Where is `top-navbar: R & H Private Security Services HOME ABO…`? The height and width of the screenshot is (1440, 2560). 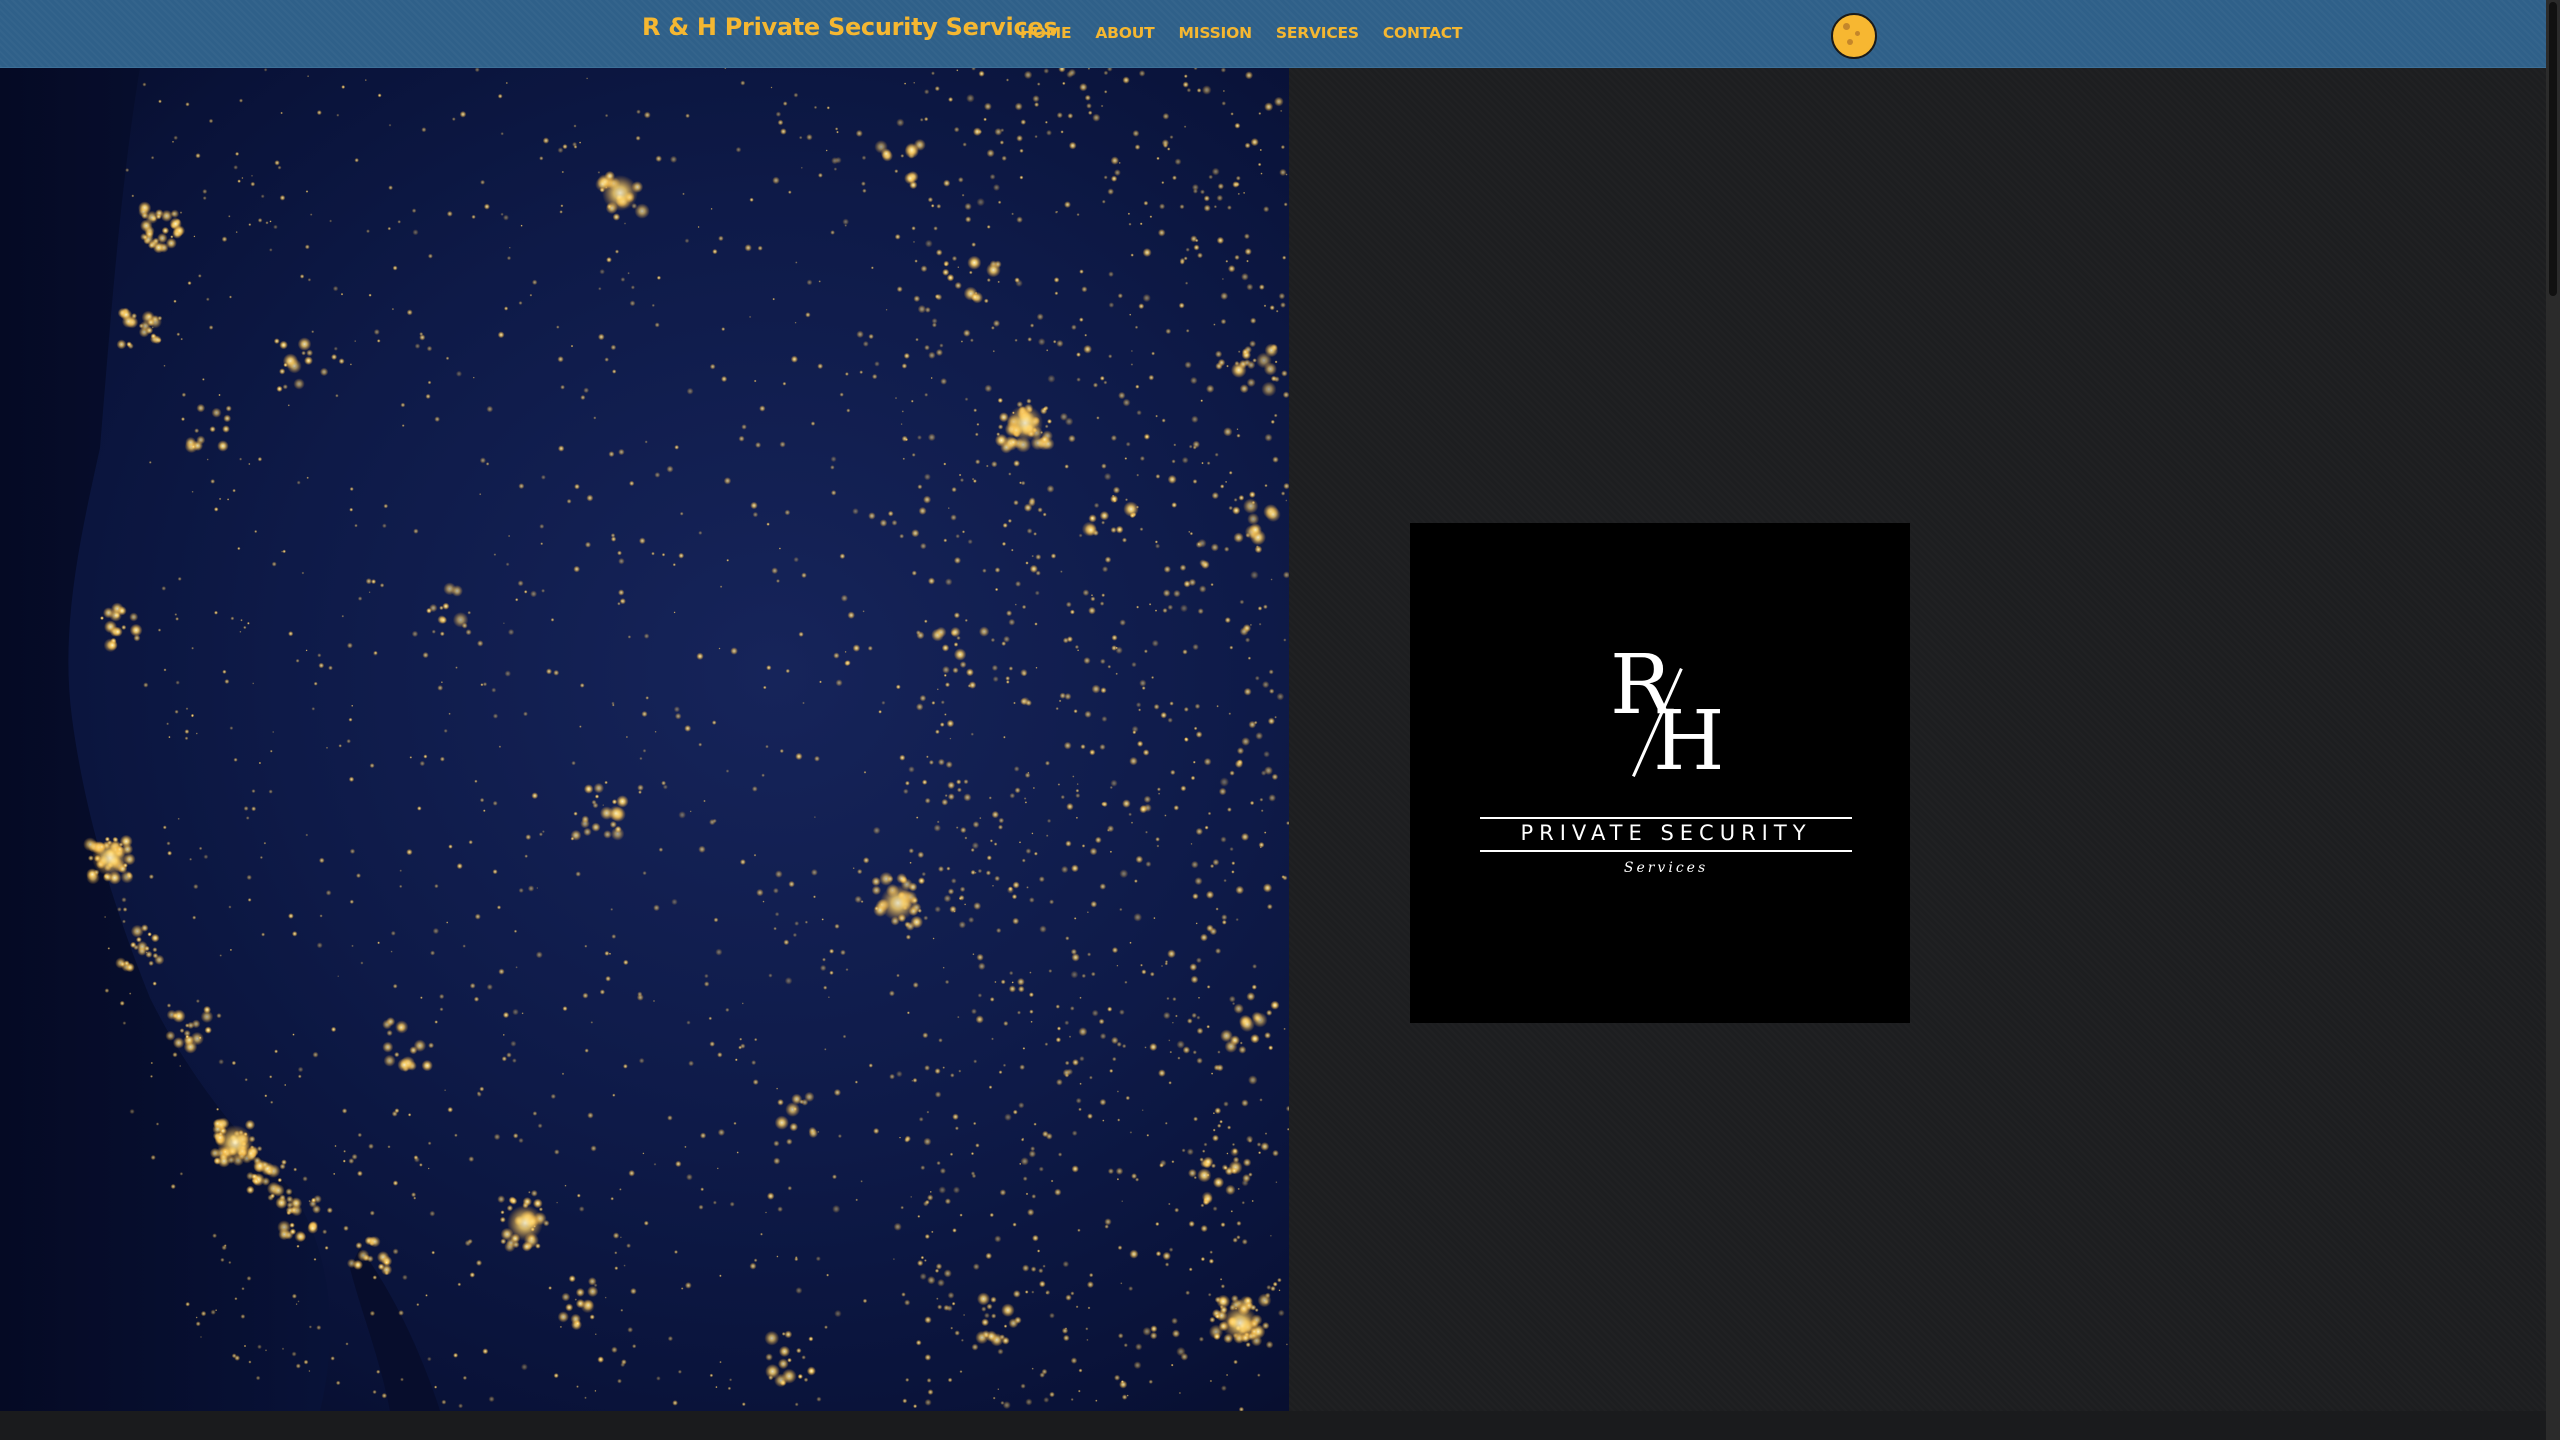
top-navbar: R & H Private Security Services HOME ABO… is located at coordinates (1273, 34).